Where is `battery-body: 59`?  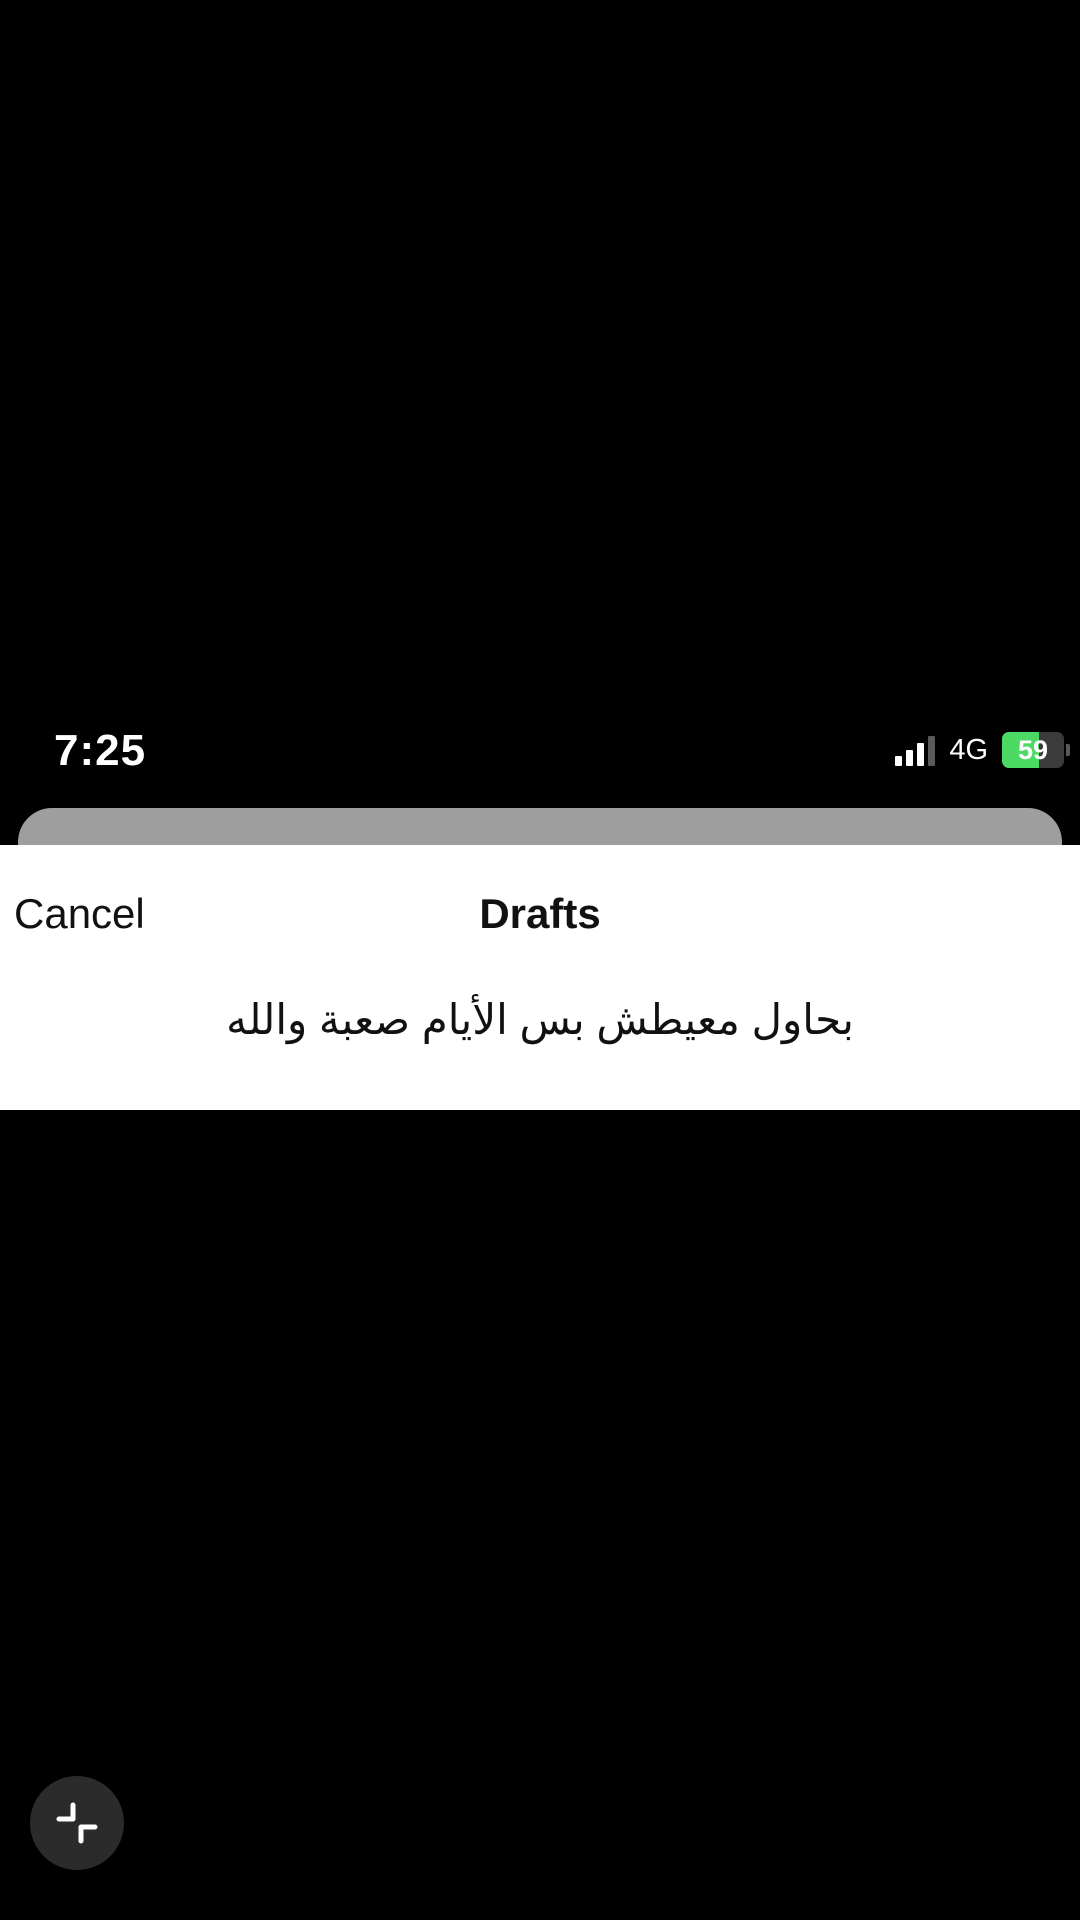 battery-body: 59 is located at coordinates (1033, 750).